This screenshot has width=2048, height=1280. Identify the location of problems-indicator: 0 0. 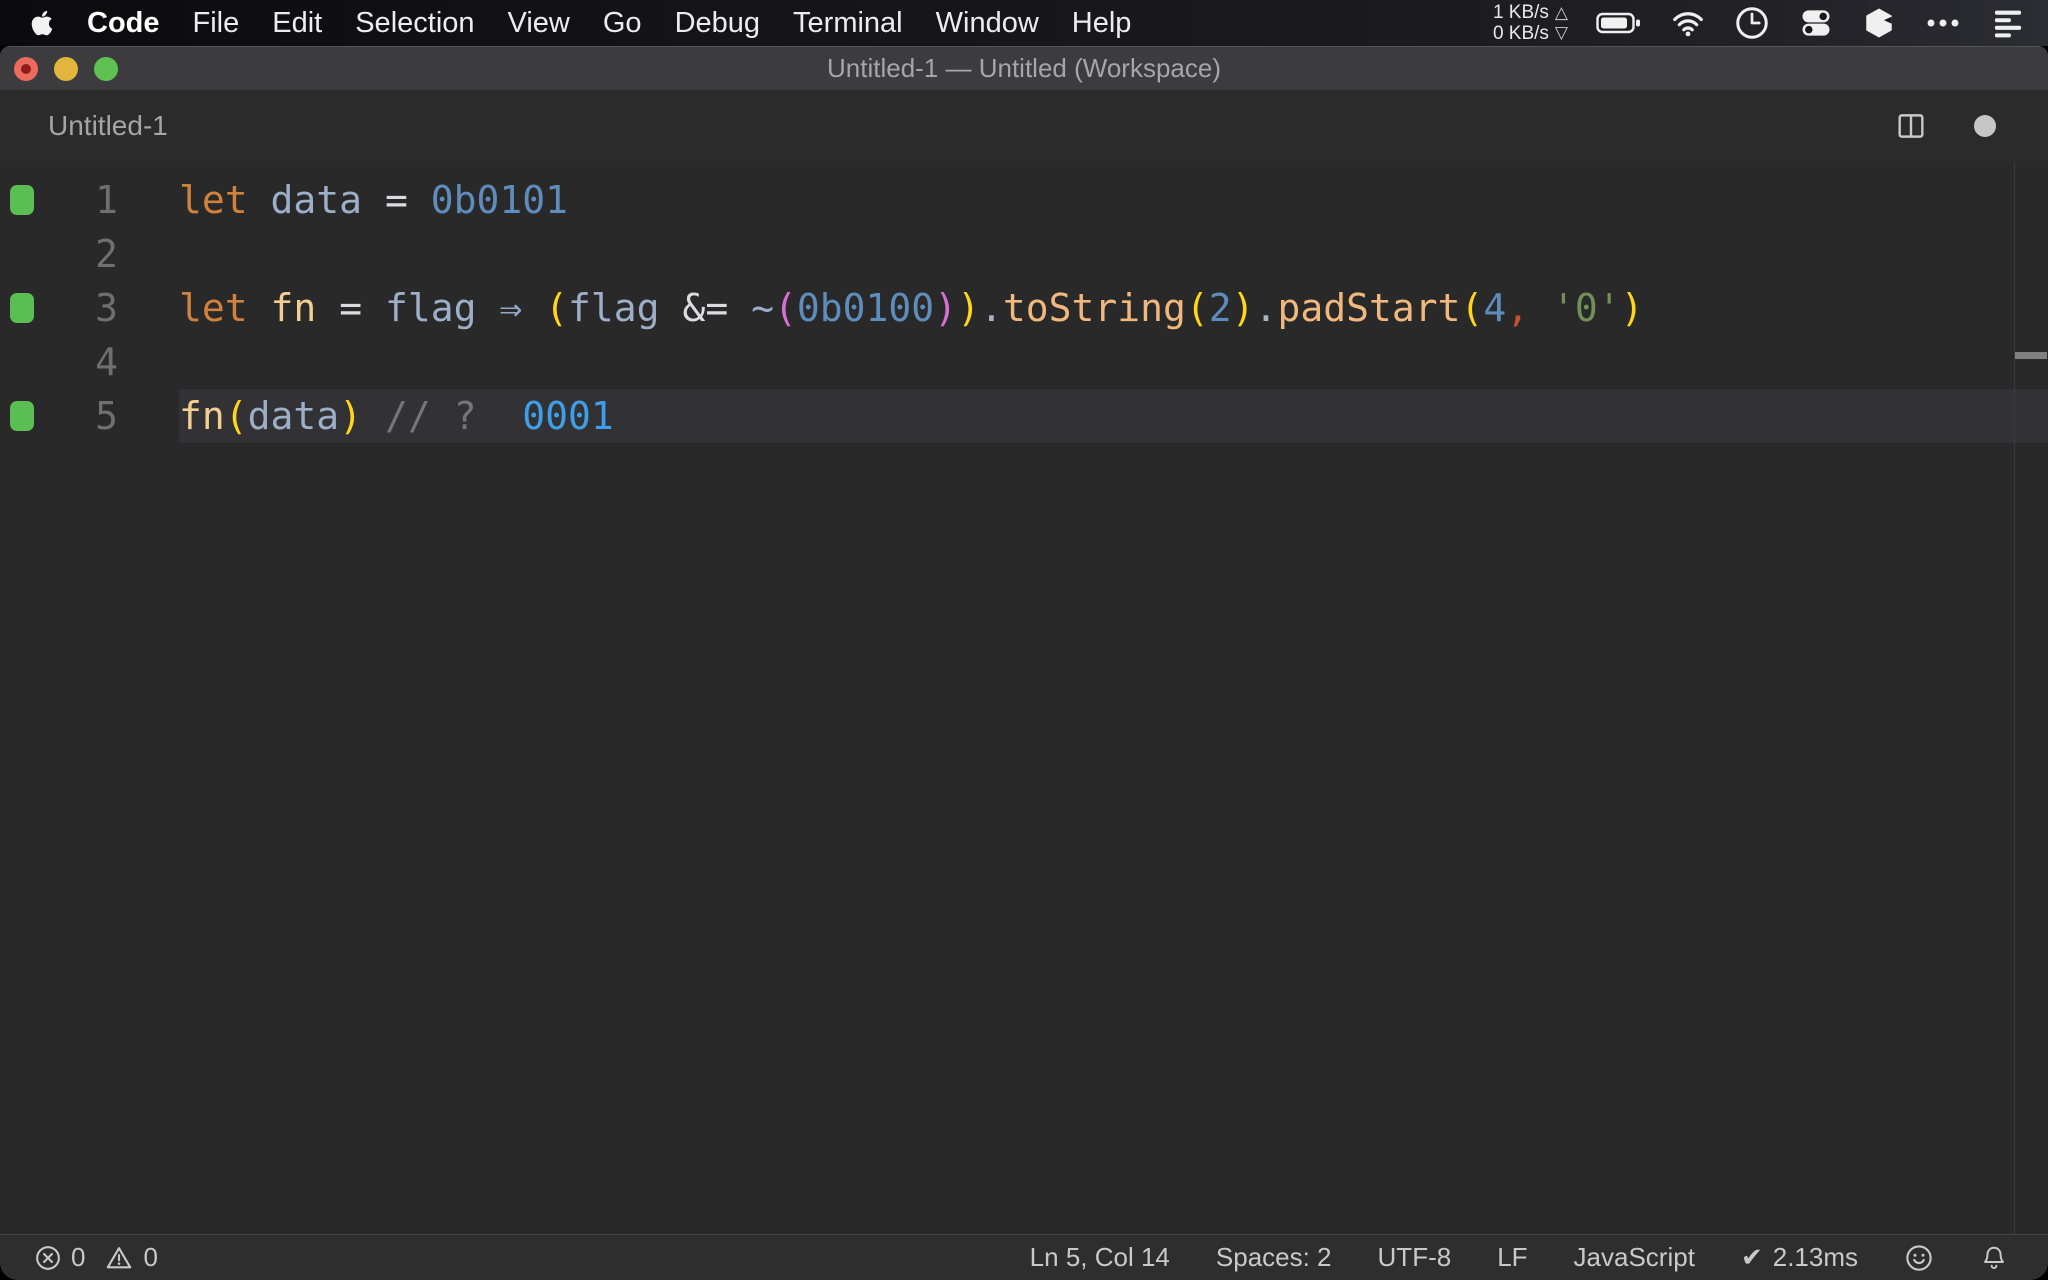
(96, 1257).